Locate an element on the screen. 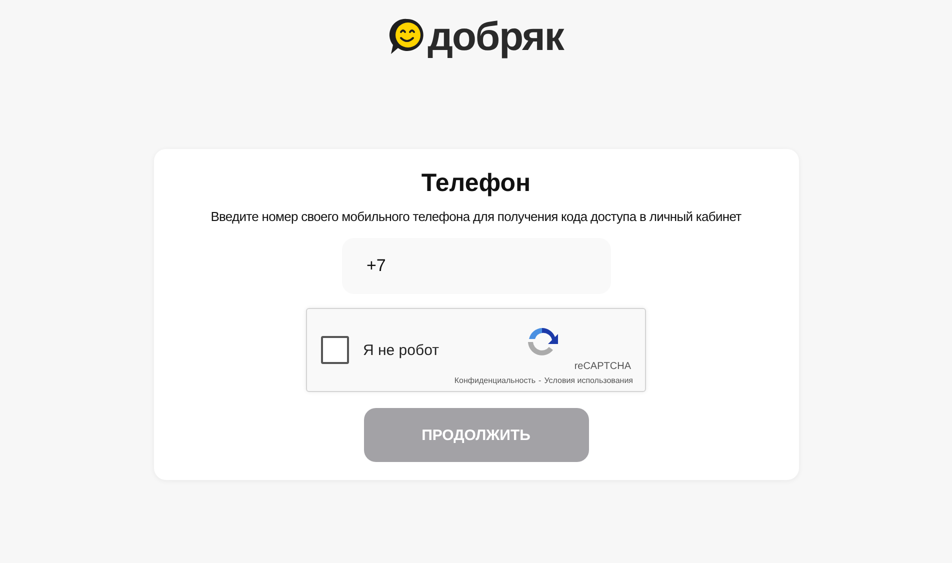 The height and width of the screenshot is (563, 952). phone-field: +7 is located at coordinates (476, 266).